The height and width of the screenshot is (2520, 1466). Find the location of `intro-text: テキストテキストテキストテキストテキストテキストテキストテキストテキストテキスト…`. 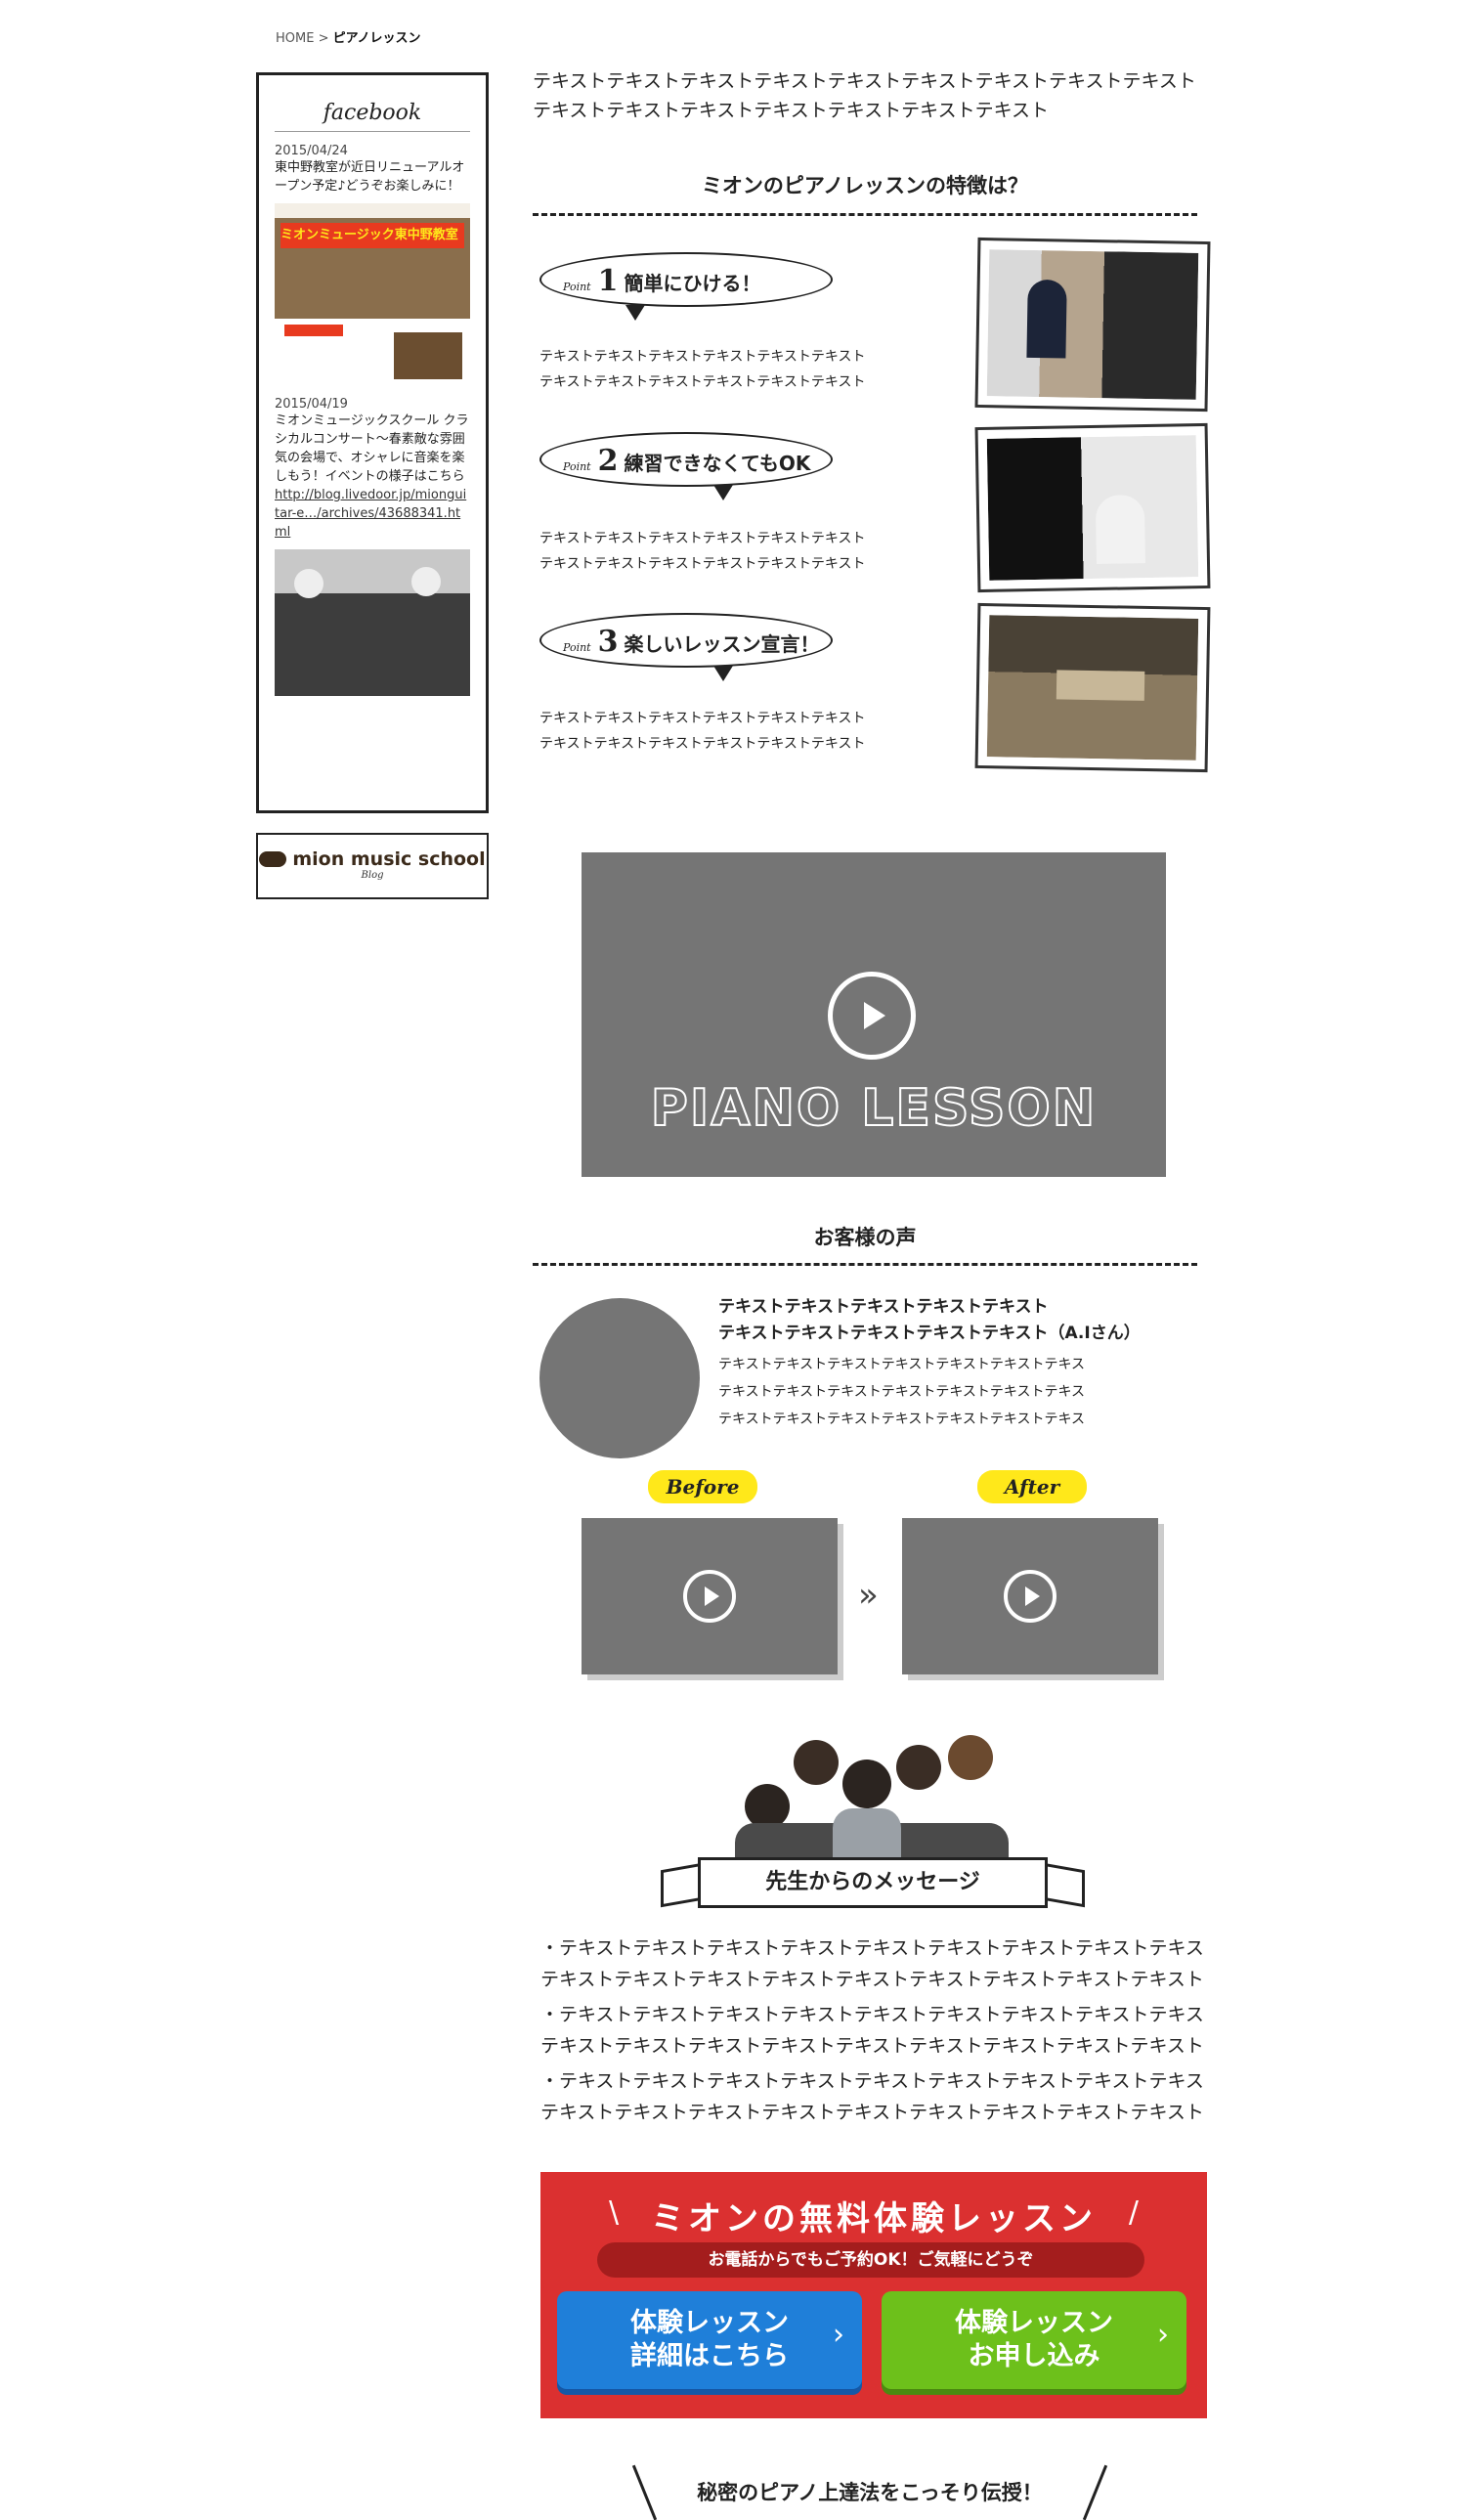

intro-text: テキストテキストテキストテキストテキストテキストテキストテキストテキストテキスト… is located at coordinates (864, 95).